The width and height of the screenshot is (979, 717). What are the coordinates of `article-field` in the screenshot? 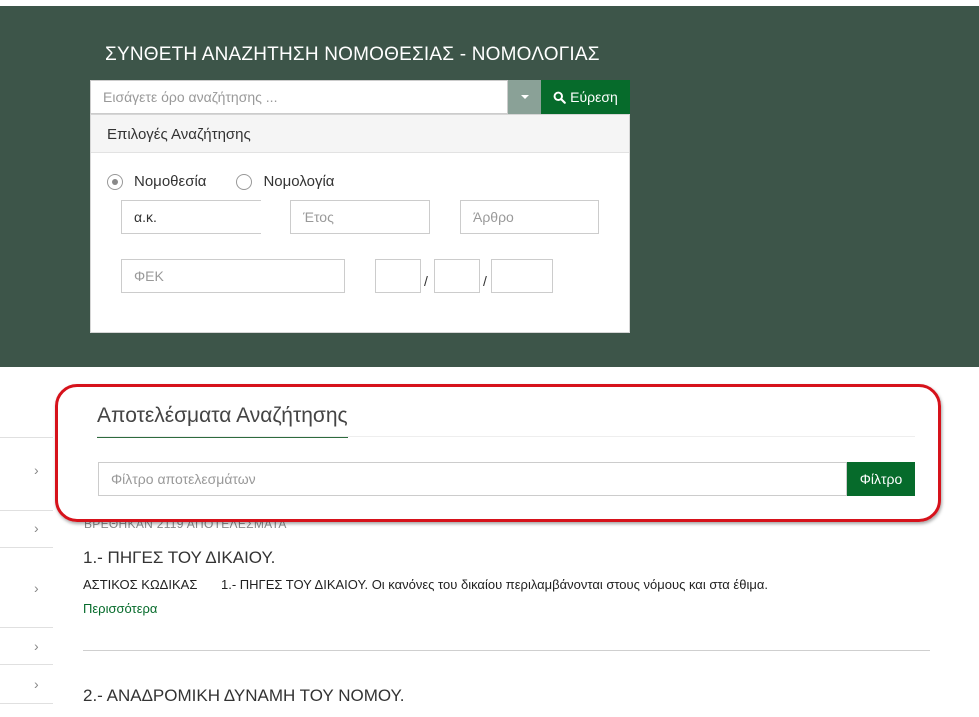 It's located at (529, 217).